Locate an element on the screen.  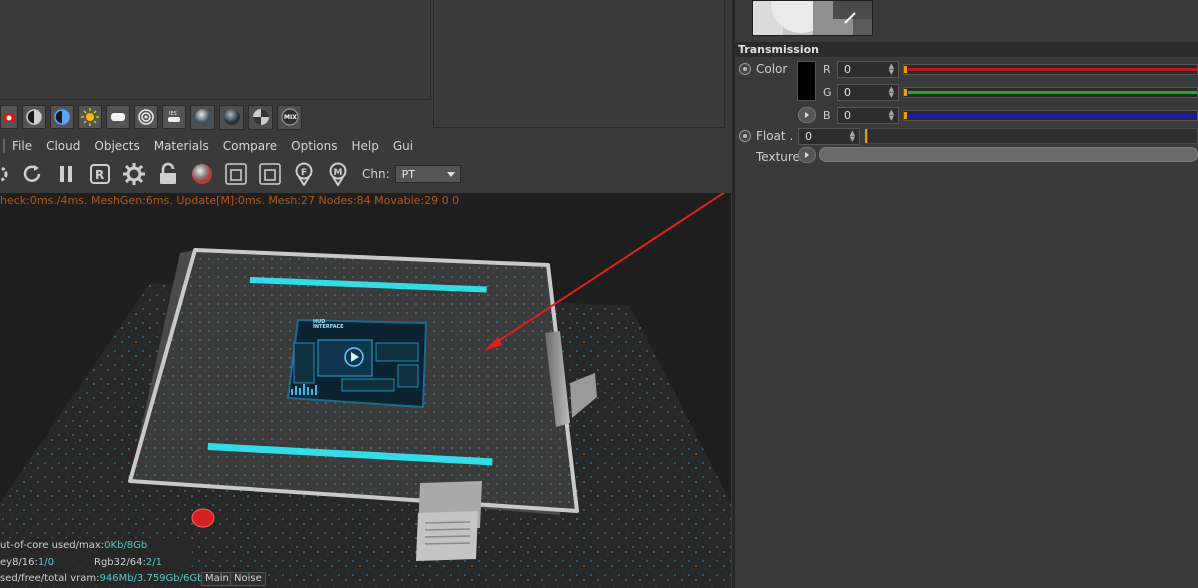
blue-half-sphere-icon is located at coordinates (62, 117).